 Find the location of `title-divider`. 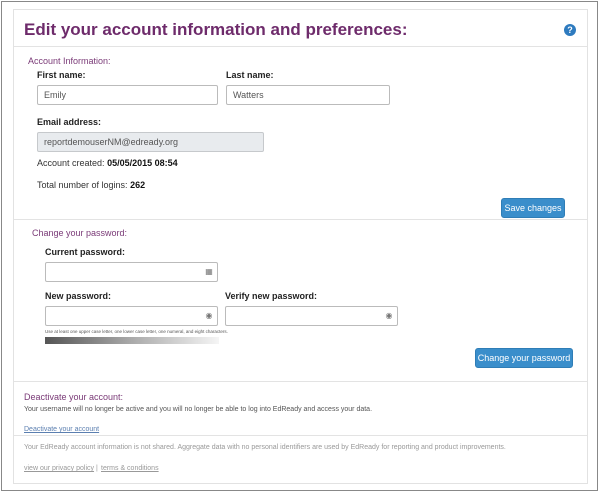

title-divider is located at coordinates (300, 46).